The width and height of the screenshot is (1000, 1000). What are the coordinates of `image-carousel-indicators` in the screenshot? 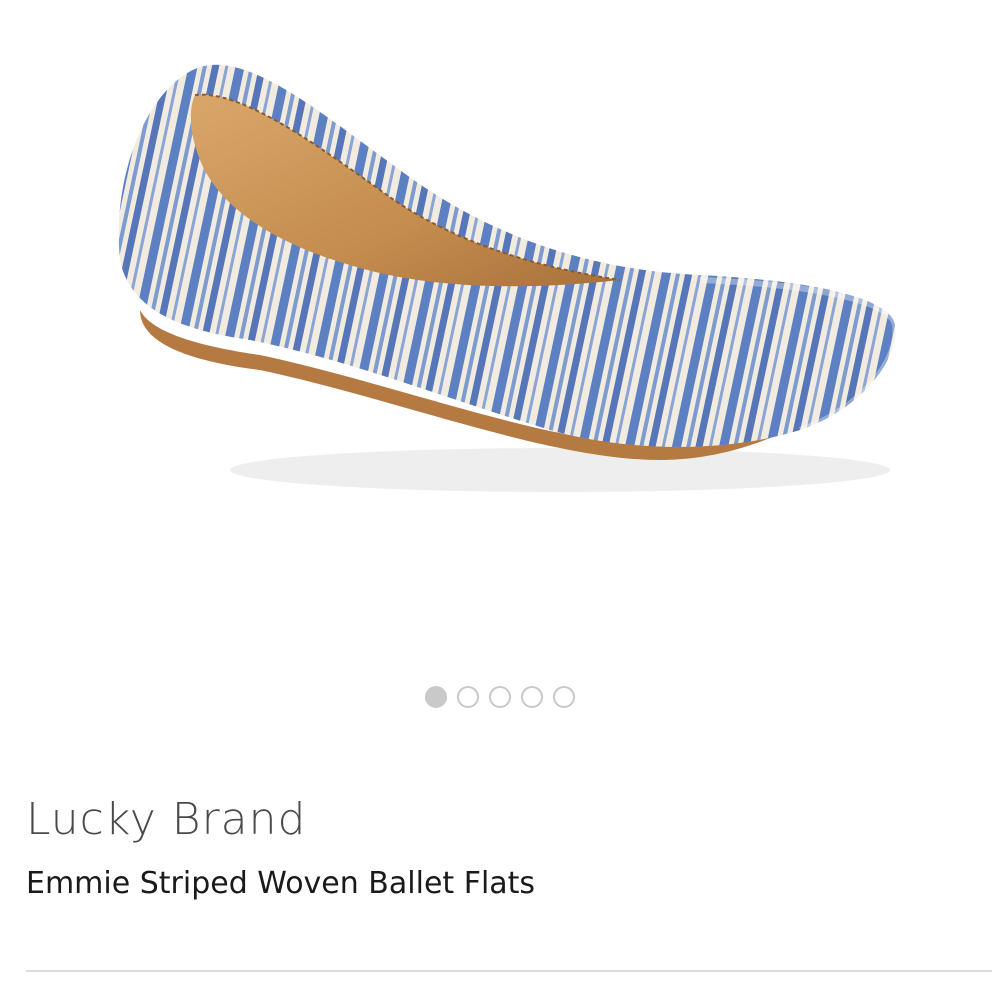 It's located at (500, 700).